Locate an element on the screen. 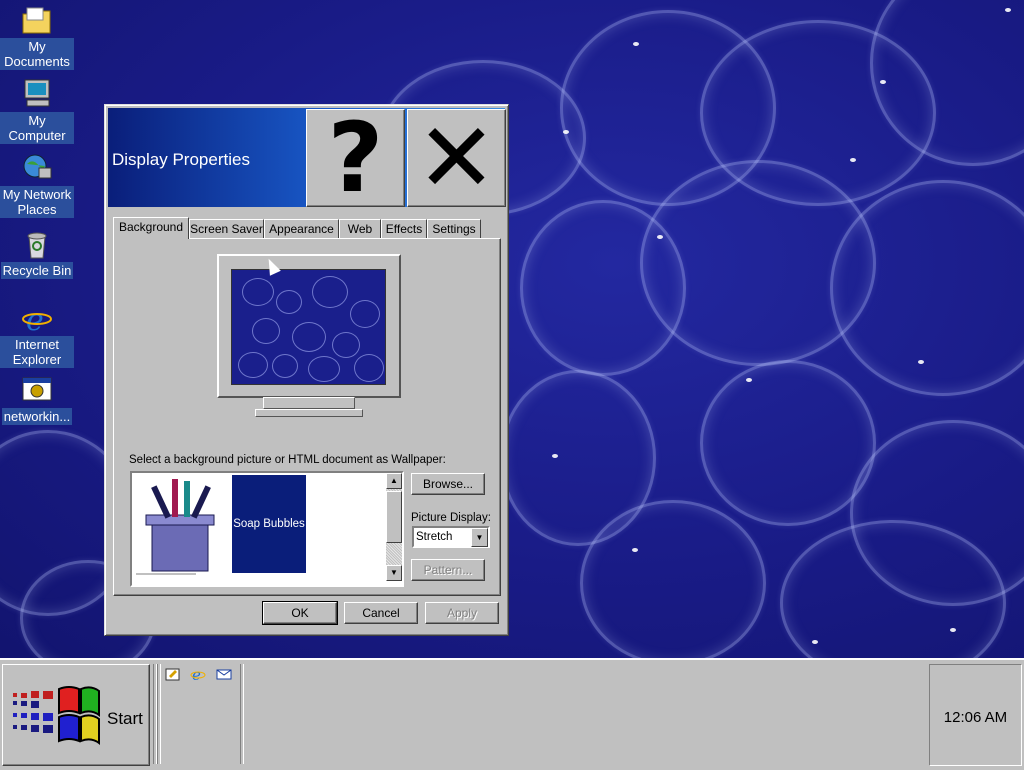 The width and height of the screenshot is (1024, 770). recycle-bin-icon is located at coordinates (37, 244).